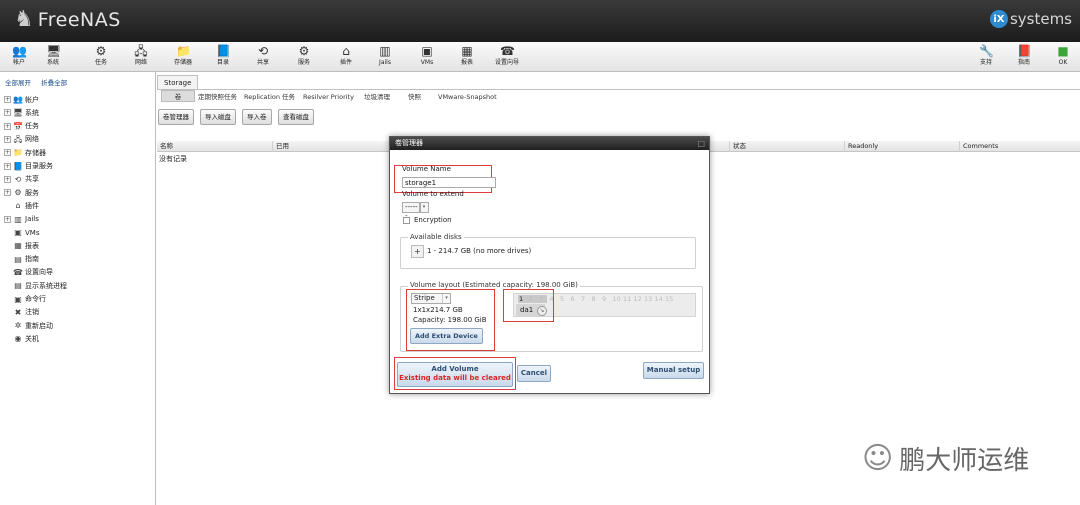 The image size is (1080, 505). I want to click on tree-item-18: ◉ 关机, so click(22, 338).